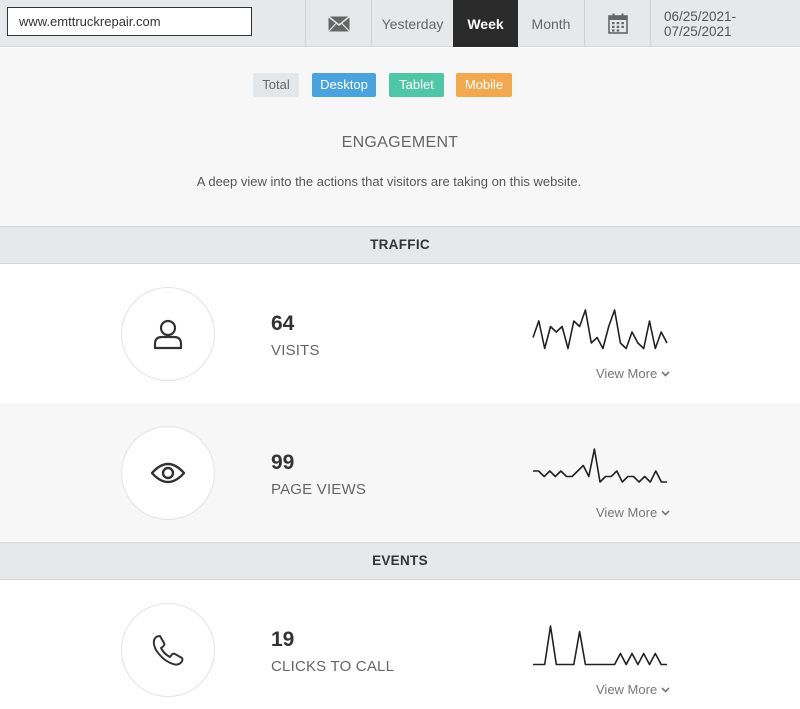 This screenshot has width=800, height=709. I want to click on sparkline-page-views, so click(600, 465).